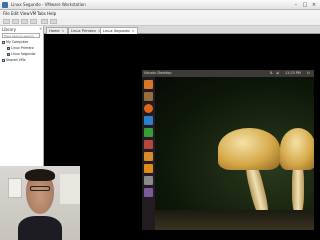 The image size is (320, 240). Describe the element at coordinates (160, 22) in the screenshot. I see `toolbar` at that location.